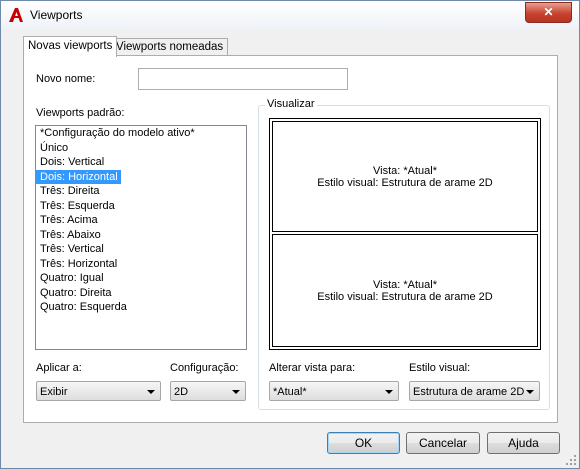 Image resolution: width=580 pixels, height=469 pixels. I want to click on window-title: Viewports, so click(56, 15).